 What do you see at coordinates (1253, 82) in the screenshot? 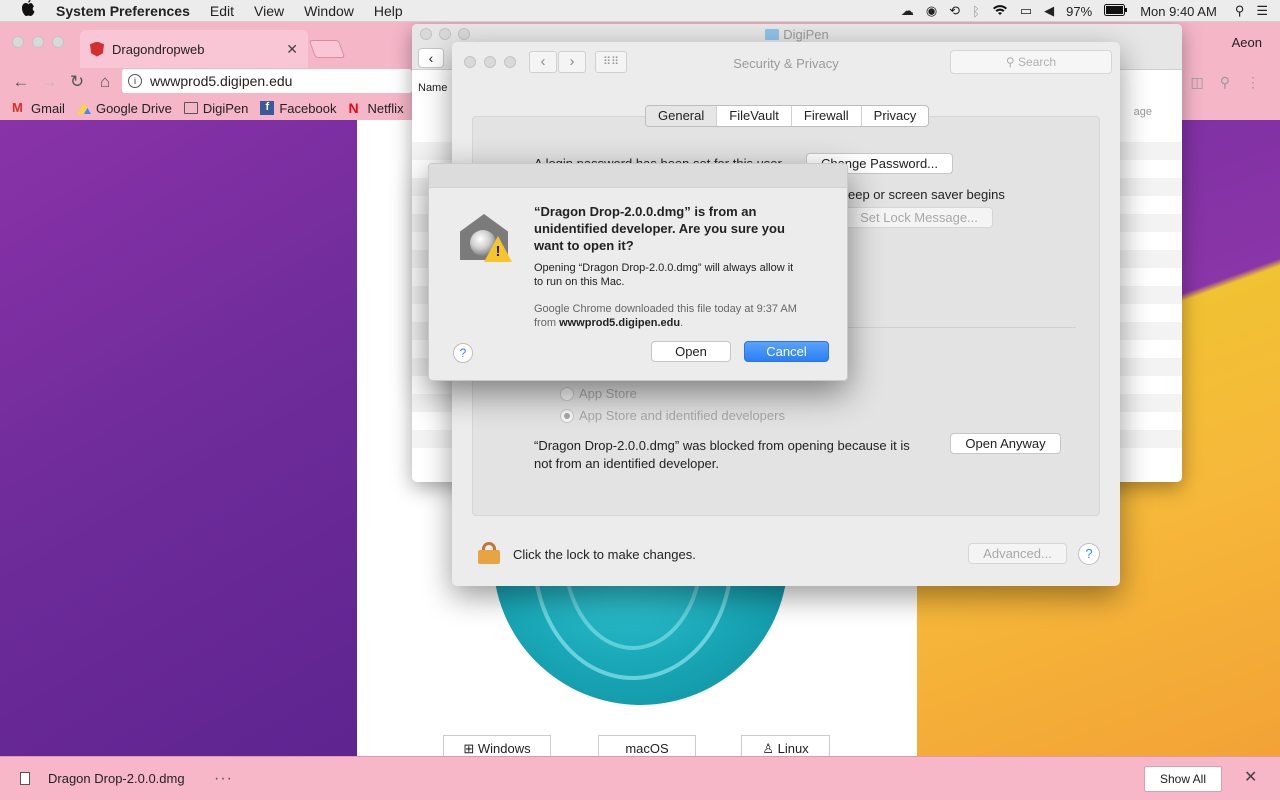
I see `chrome-menu-icon: ⋮` at bounding box center [1253, 82].